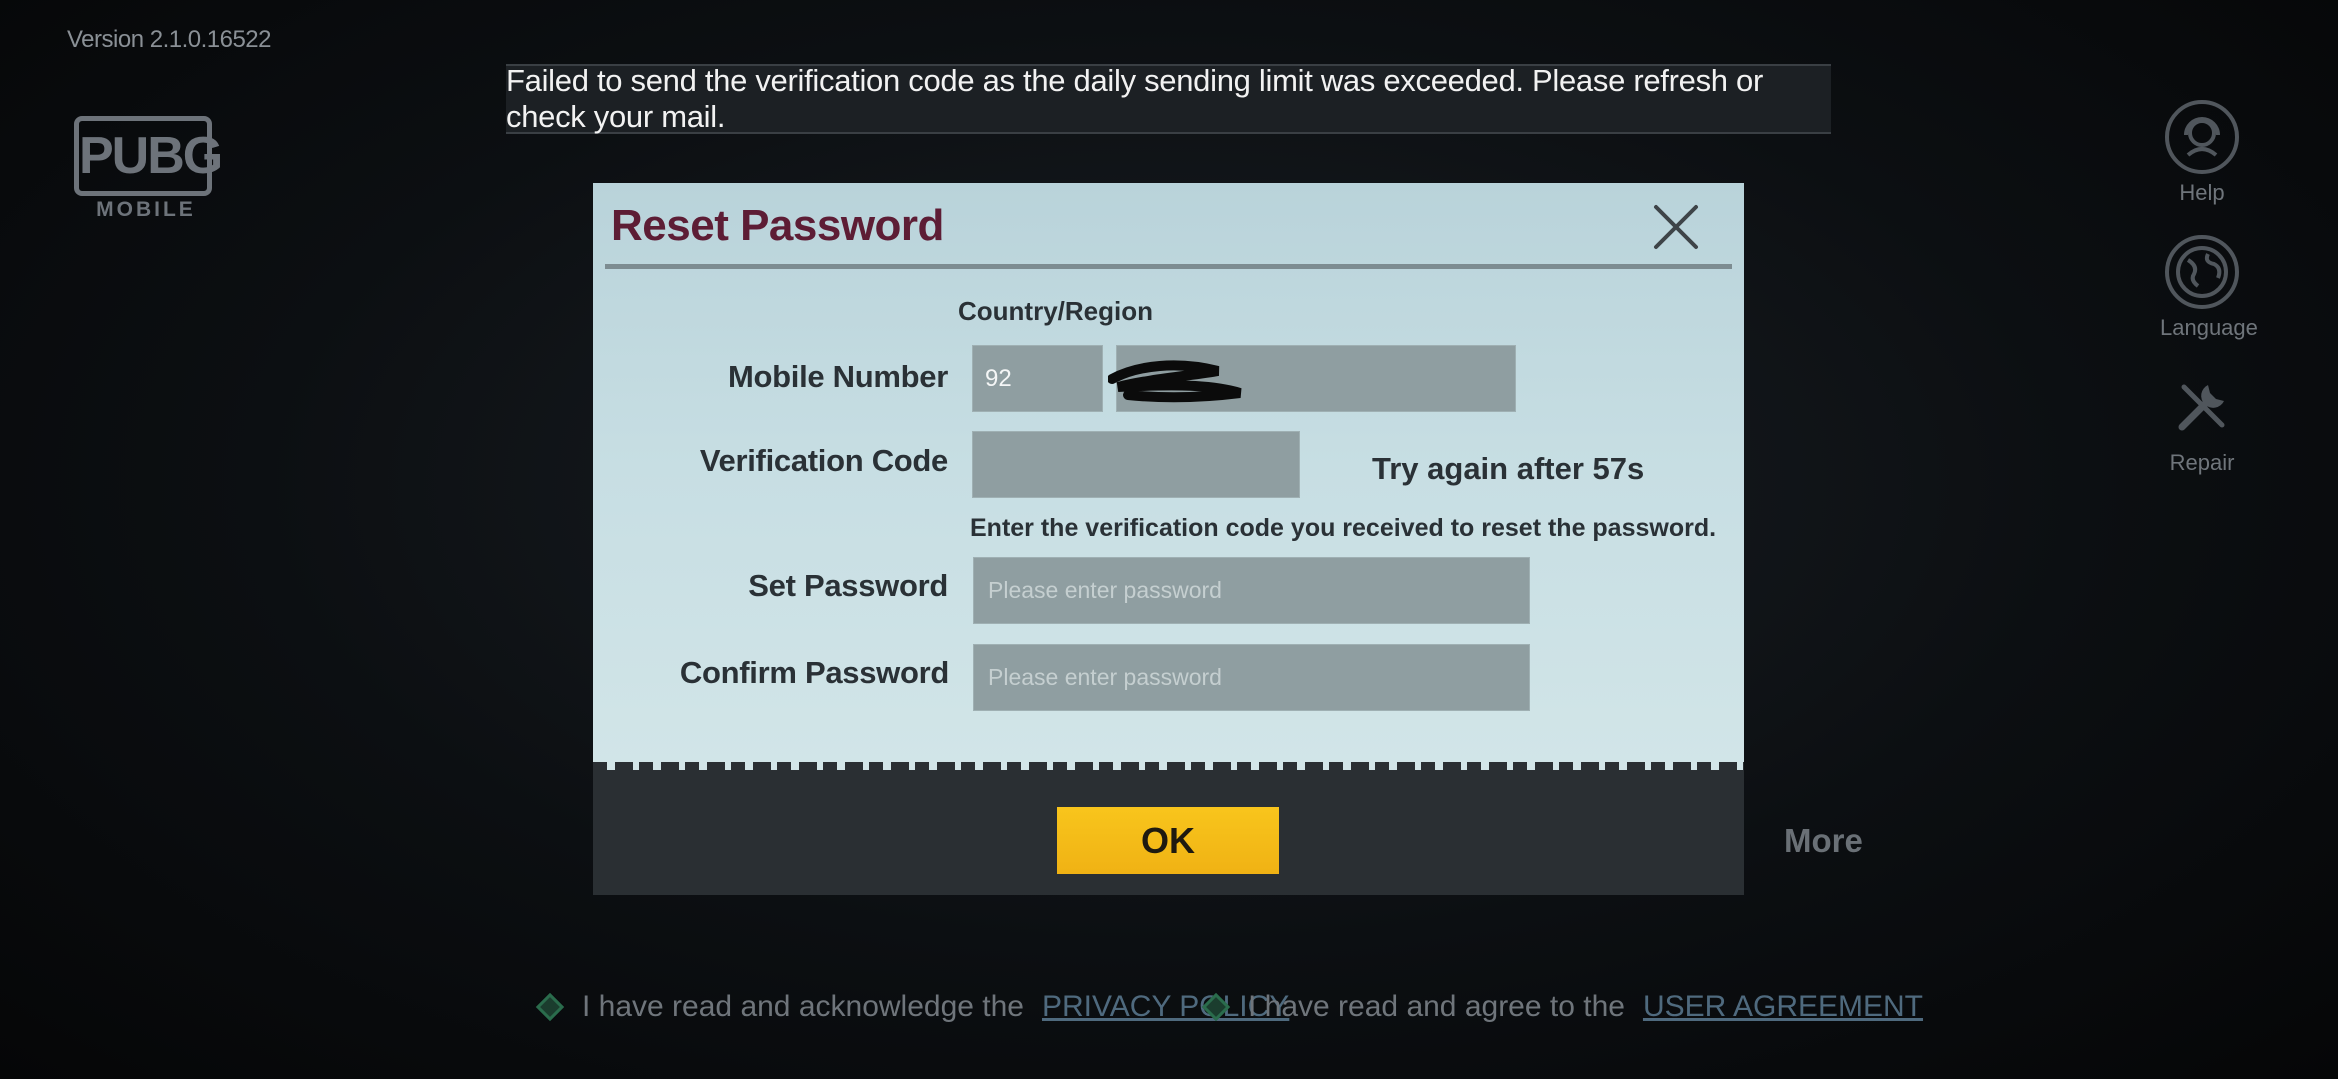 The image size is (2338, 1079). I want to click on repair-label: Repair, so click(2202, 462).